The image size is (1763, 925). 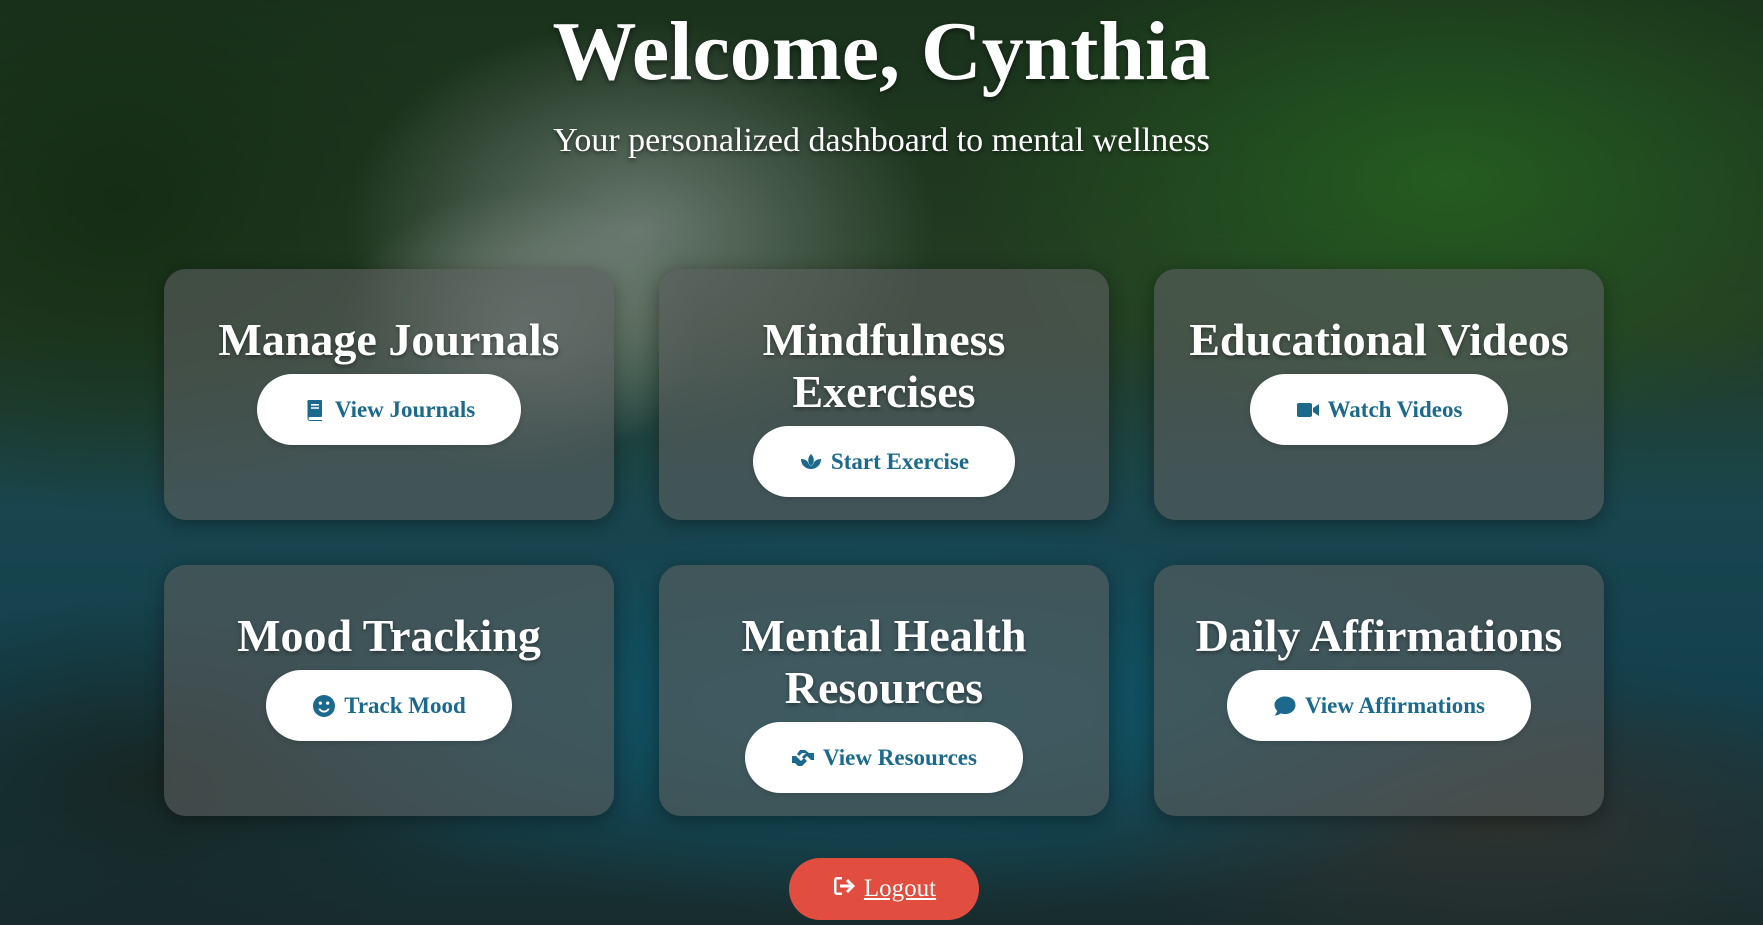 I want to click on card-mental-health-resources: Mental Health Resources View Resources, so click(x=884, y=690).